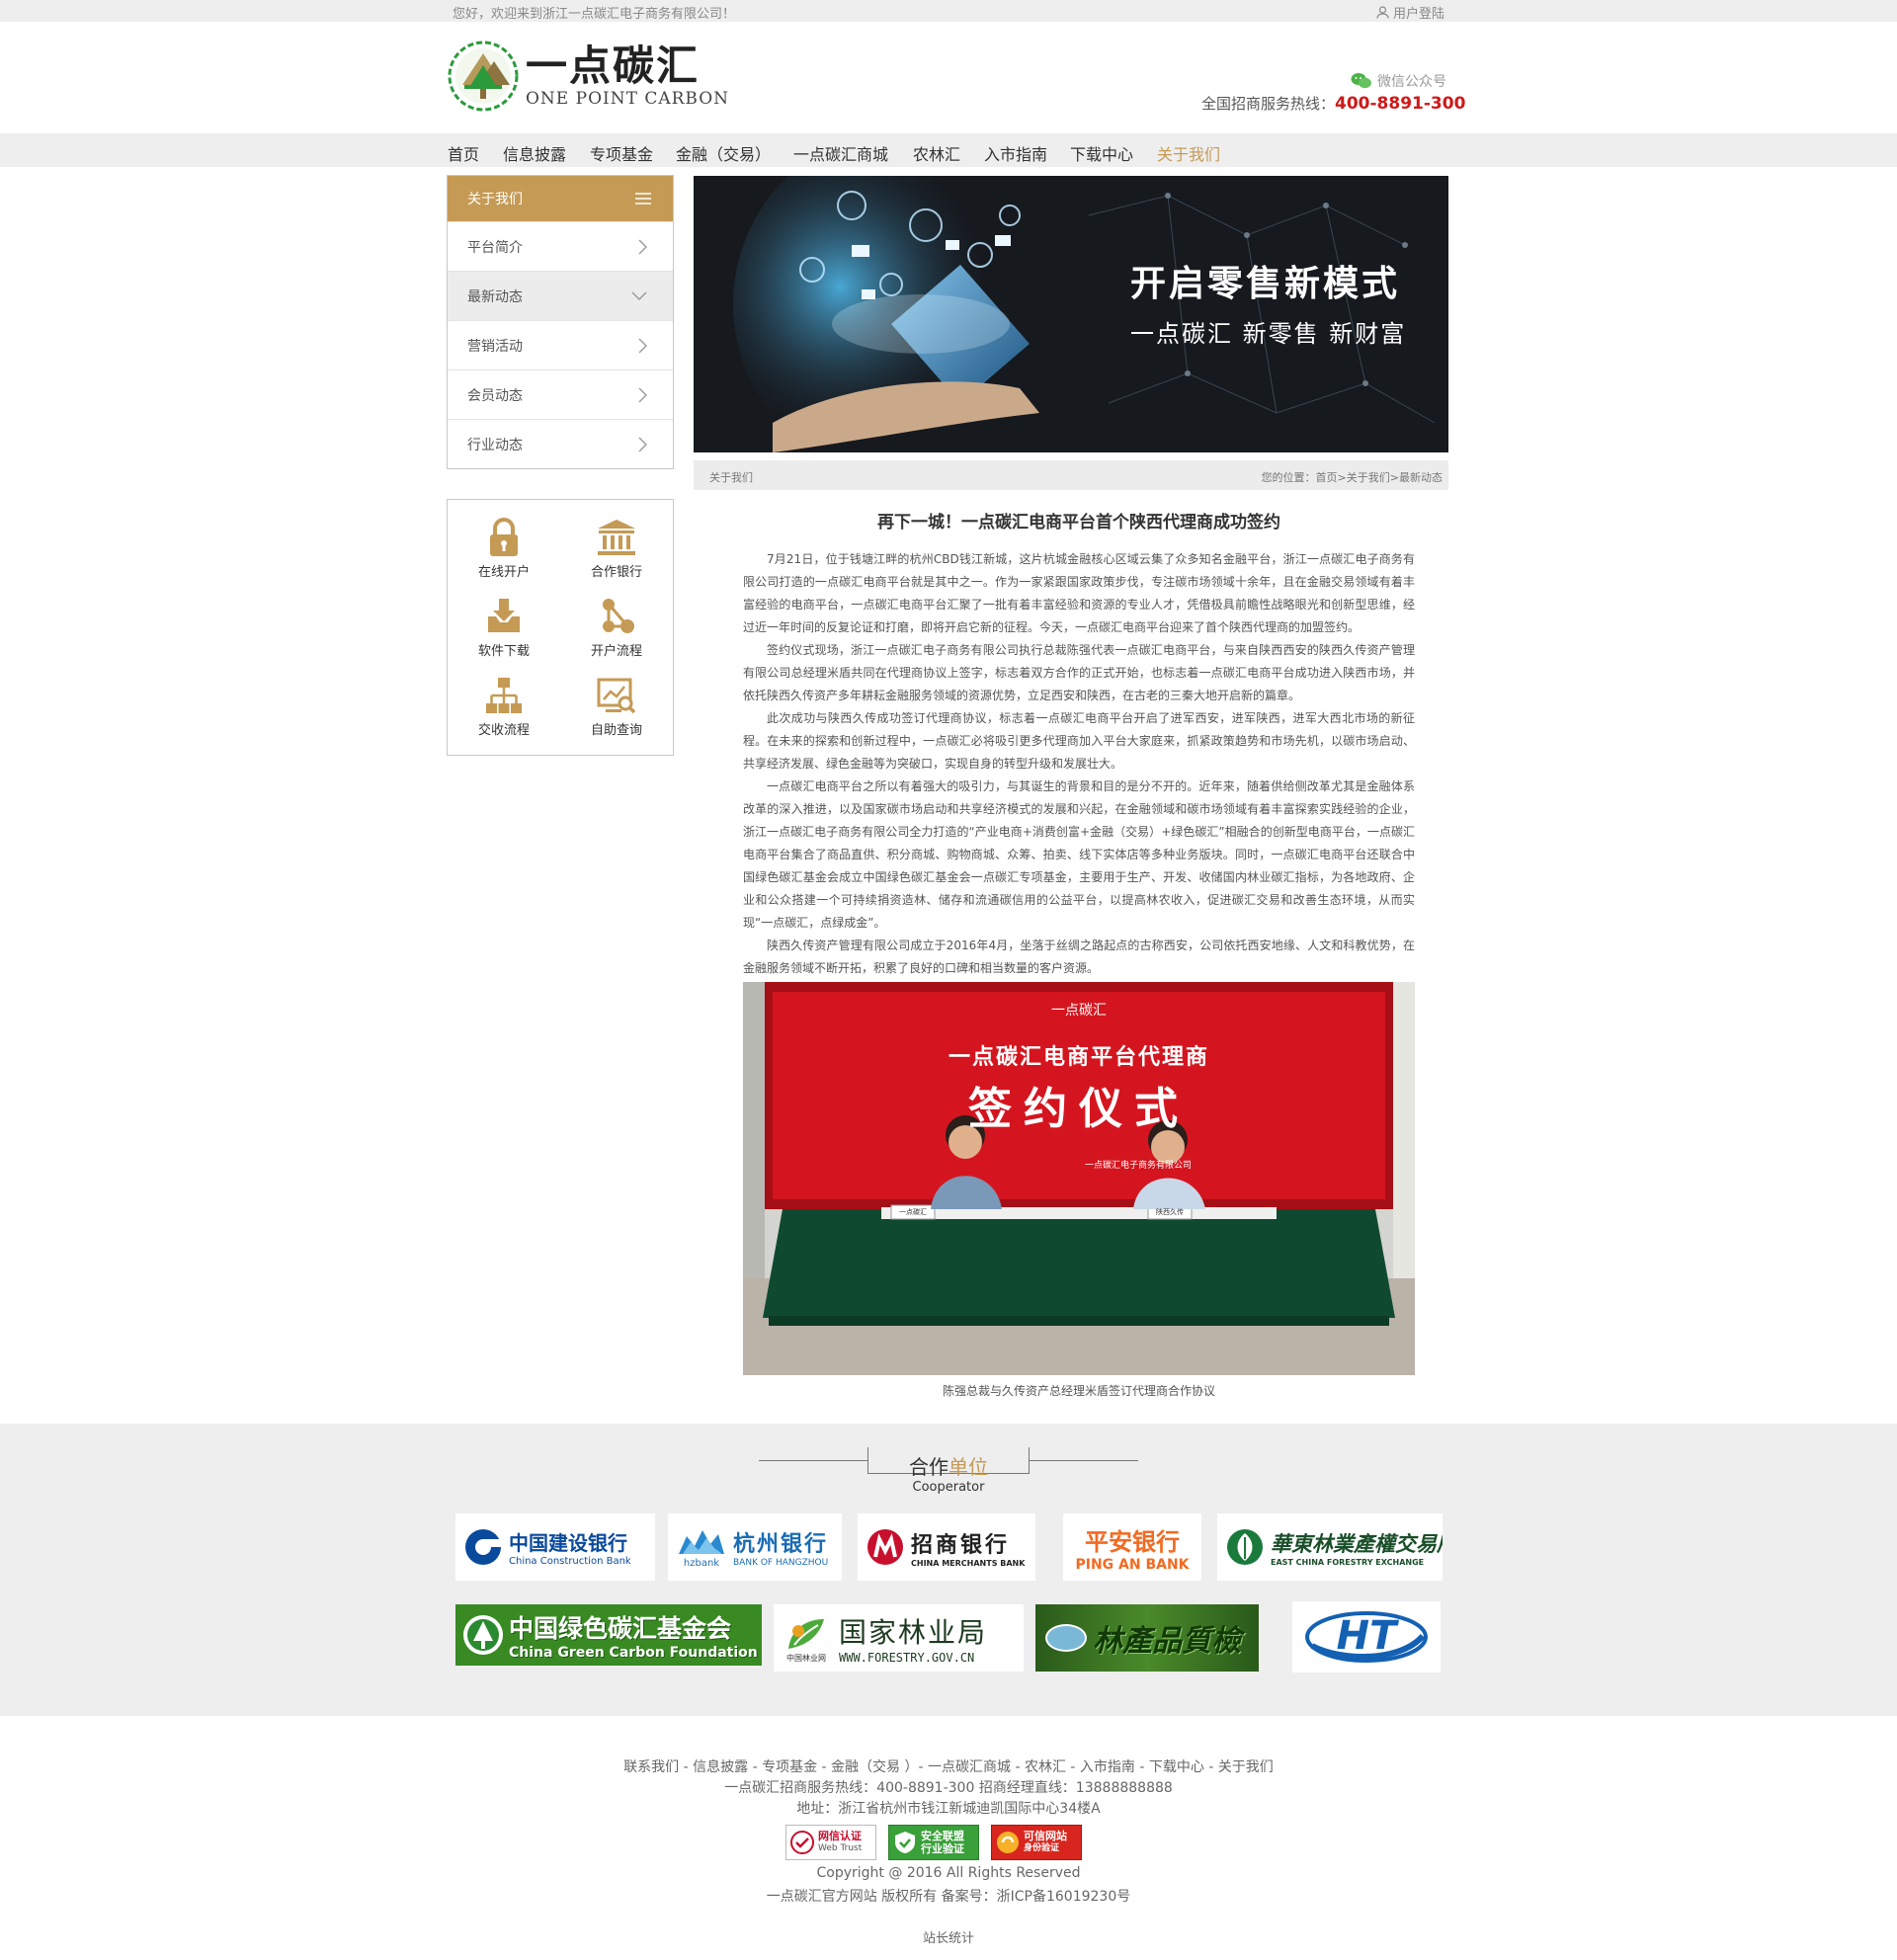 The width and height of the screenshot is (1897, 1960). I want to click on partner-logo-forest-product-inspection: 林產品質檢, so click(1147, 1638).